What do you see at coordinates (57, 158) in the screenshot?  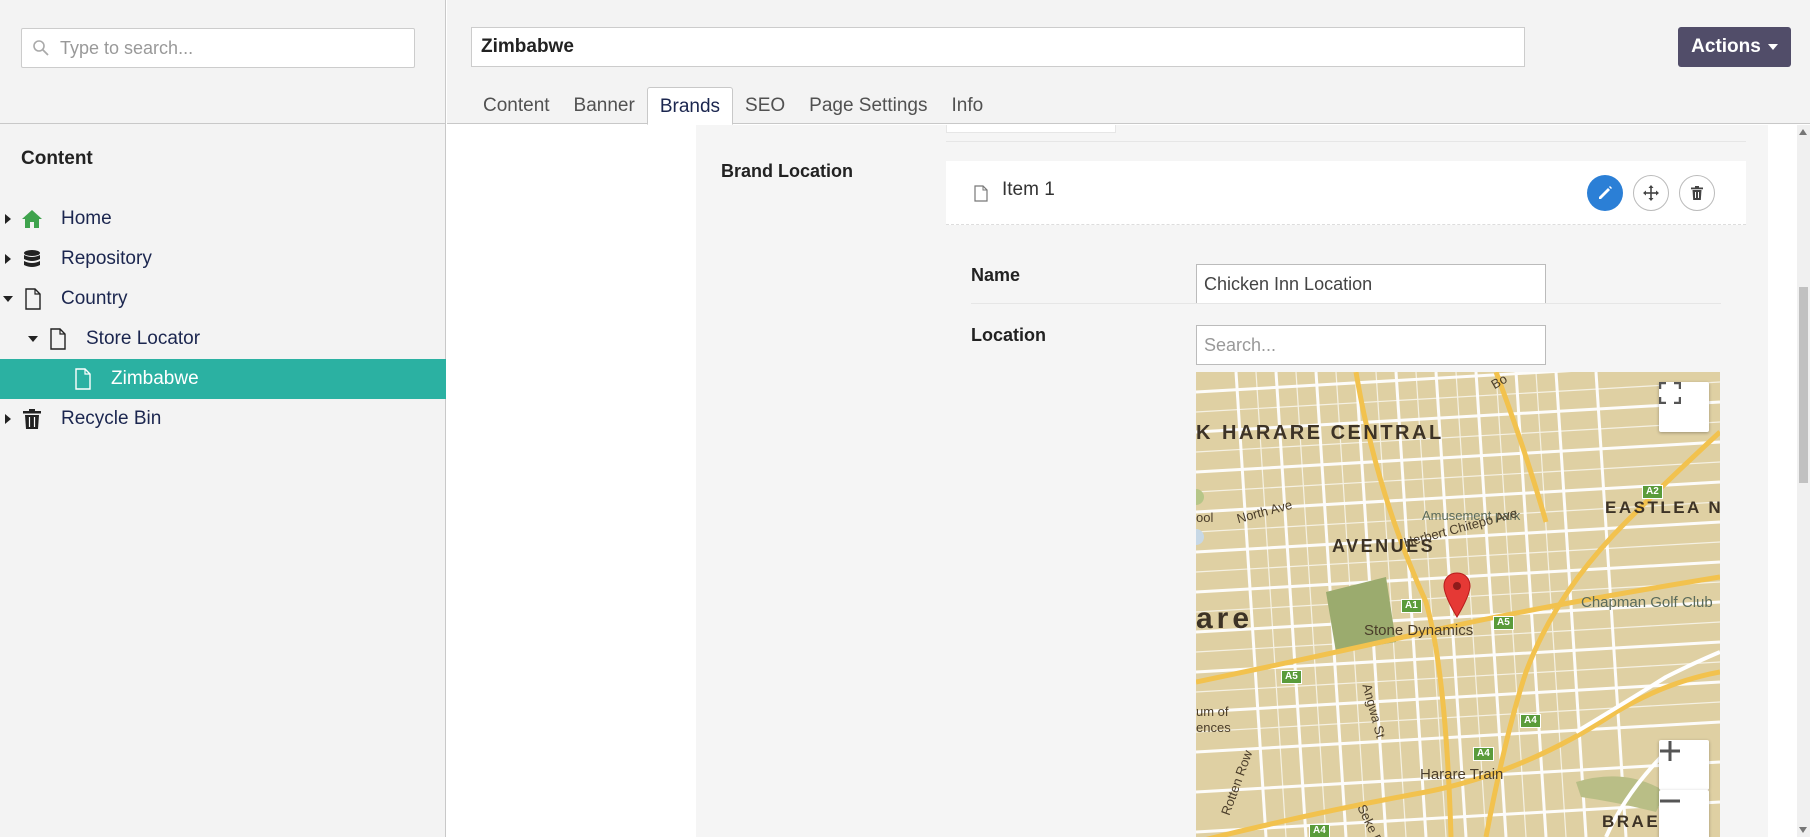 I see `tree-title: Content` at bounding box center [57, 158].